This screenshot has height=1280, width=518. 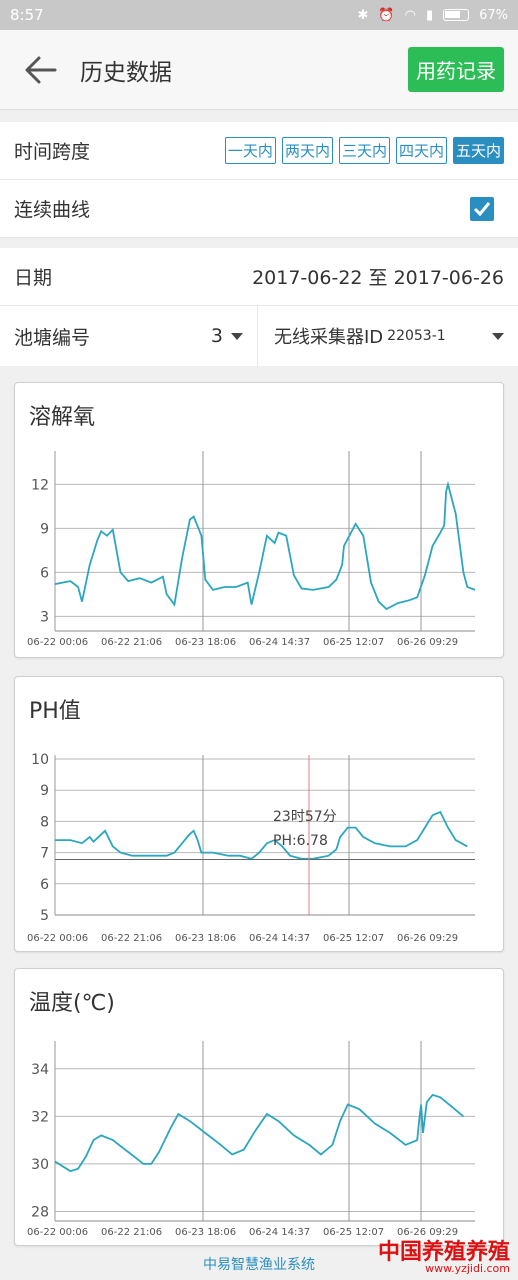 What do you see at coordinates (40, 1212) in the screenshot?
I see `y-tick-label: 28` at bounding box center [40, 1212].